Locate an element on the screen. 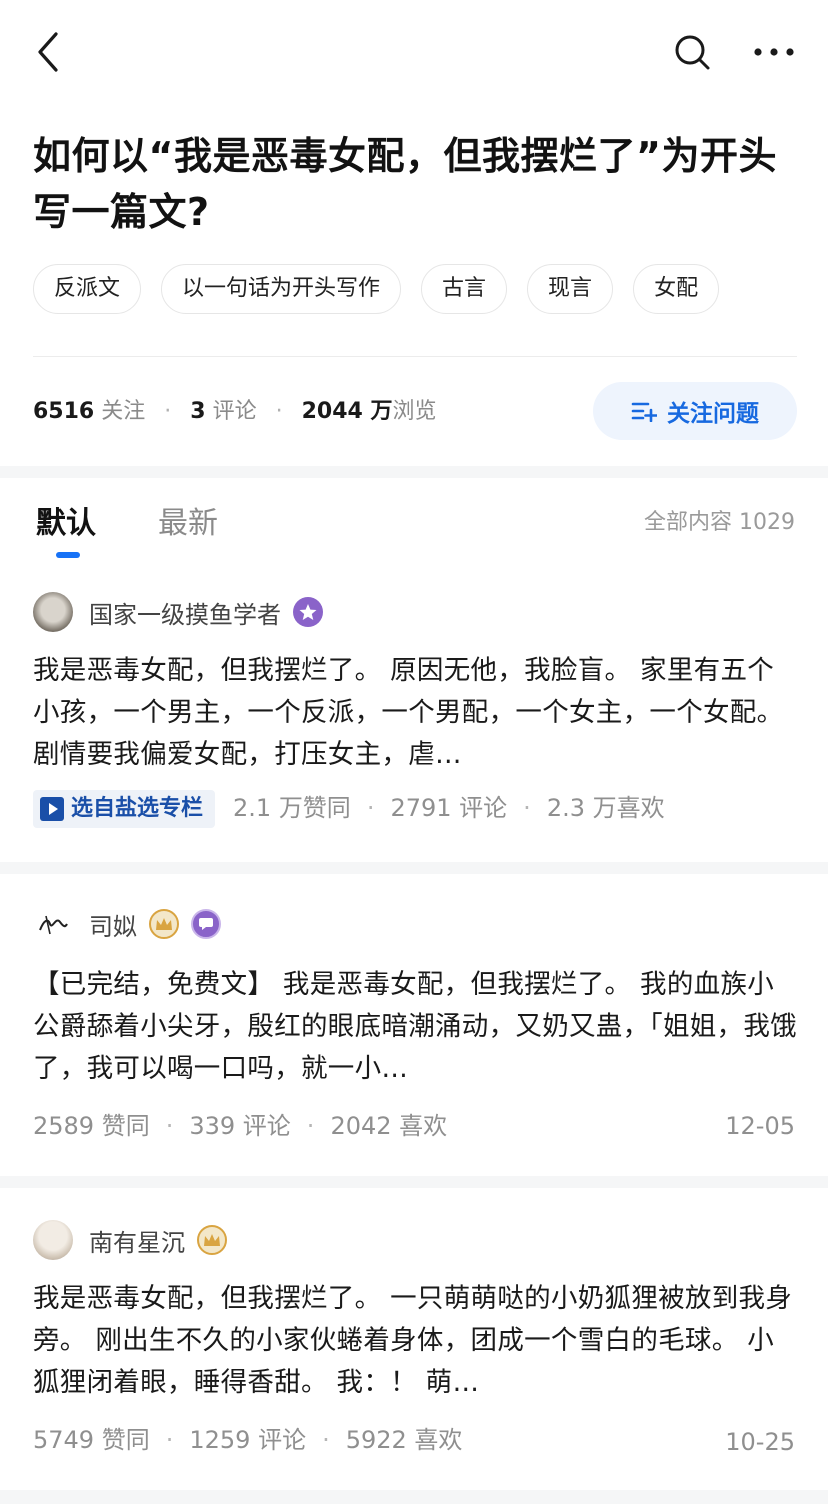  play-icon is located at coordinates (52, 809).